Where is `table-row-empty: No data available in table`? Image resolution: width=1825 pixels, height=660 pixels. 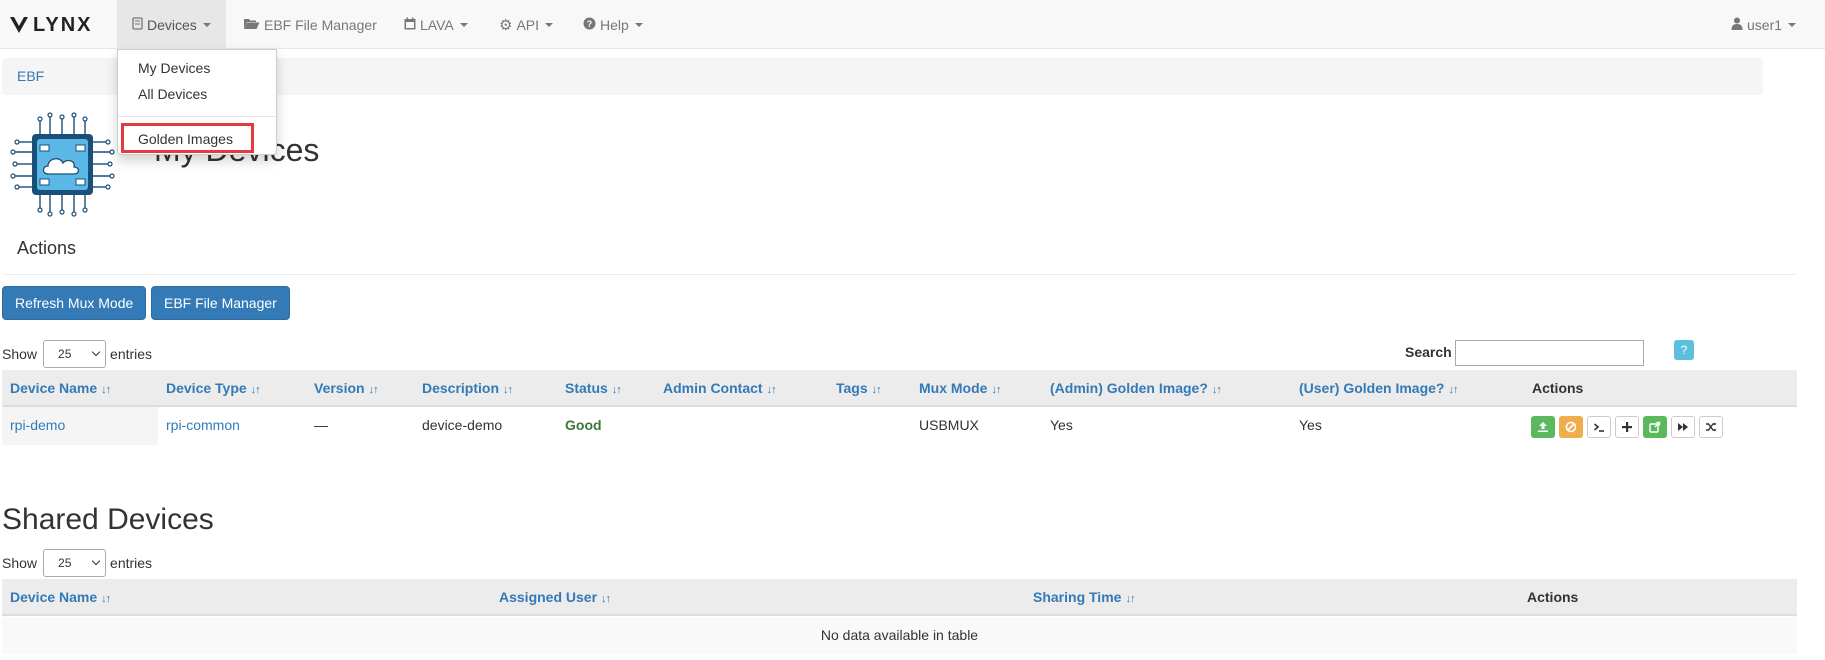
table-row-empty: No data available in table is located at coordinates (899, 635).